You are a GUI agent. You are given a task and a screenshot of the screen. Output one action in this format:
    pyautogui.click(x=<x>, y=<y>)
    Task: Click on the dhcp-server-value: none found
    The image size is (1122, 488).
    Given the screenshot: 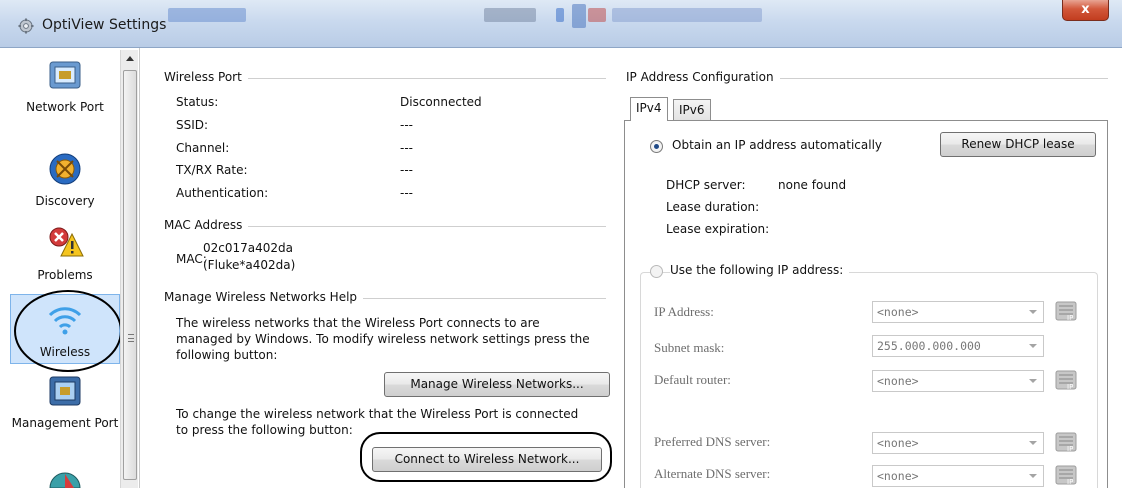 What is the action you would take?
    pyautogui.click(x=812, y=185)
    